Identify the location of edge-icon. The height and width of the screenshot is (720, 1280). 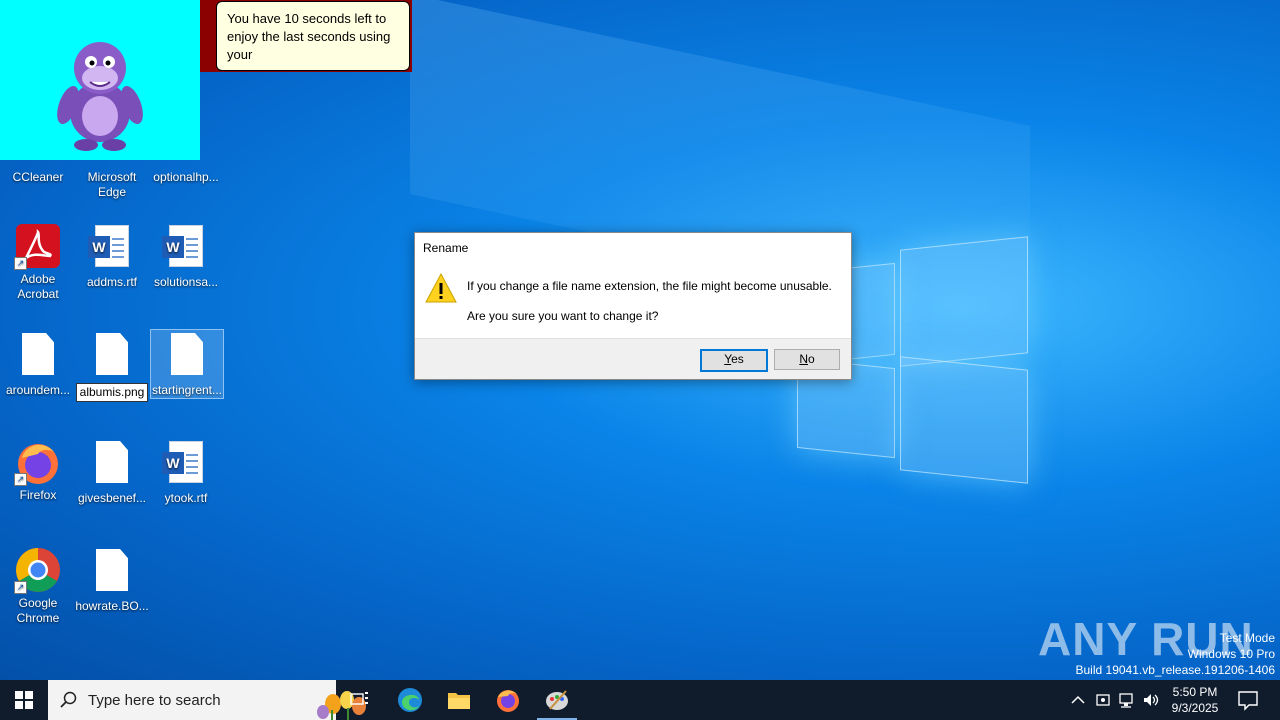
(410, 700).